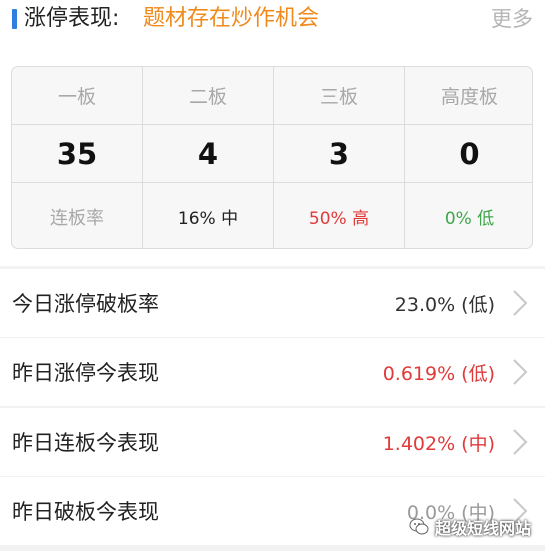  What do you see at coordinates (272, 372) in the screenshot?
I see `row-yesterday-limit-up-today: 昨日涨停今表现 0.619% (低)` at bounding box center [272, 372].